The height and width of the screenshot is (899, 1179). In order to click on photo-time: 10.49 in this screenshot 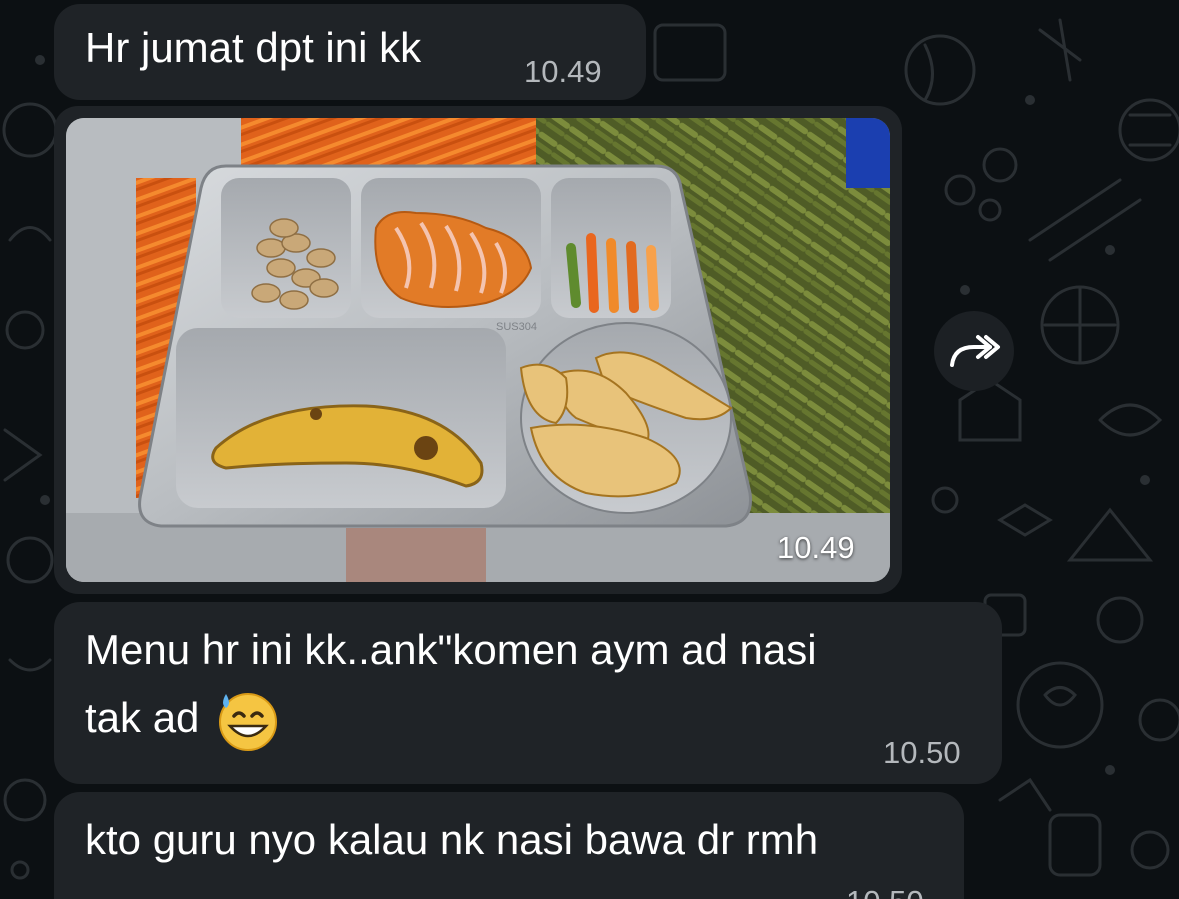, I will do `click(816, 547)`.